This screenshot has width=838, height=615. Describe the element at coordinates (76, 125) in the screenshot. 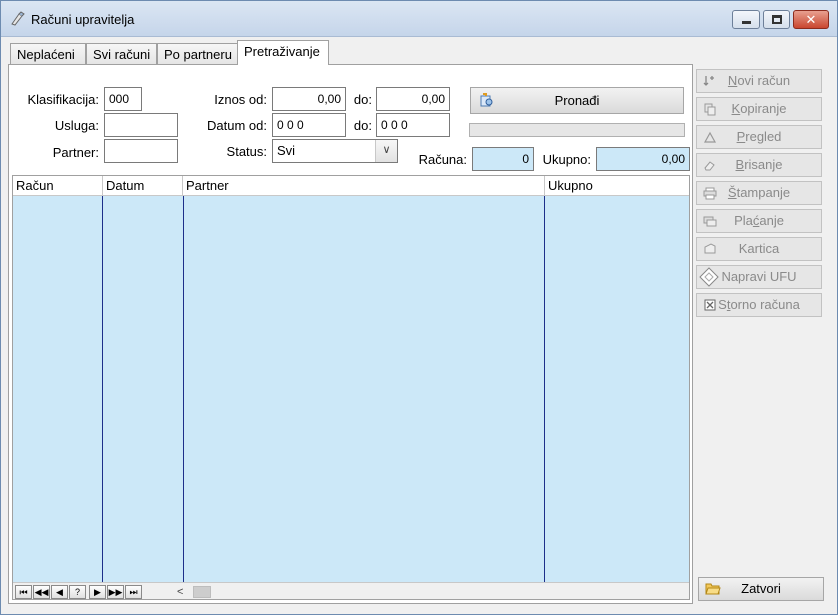

I see `usluga-label: Usluga:` at that location.